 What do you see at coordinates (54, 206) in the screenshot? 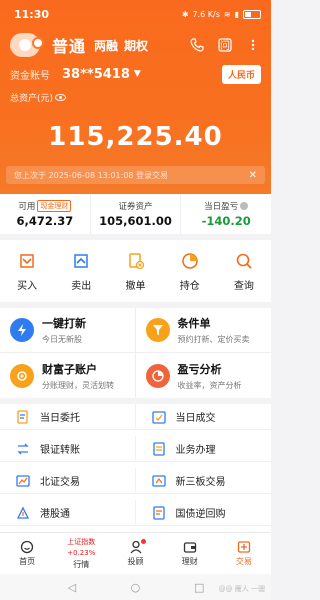
I see `cash-wealth-tag: 现金理财` at bounding box center [54, 206].